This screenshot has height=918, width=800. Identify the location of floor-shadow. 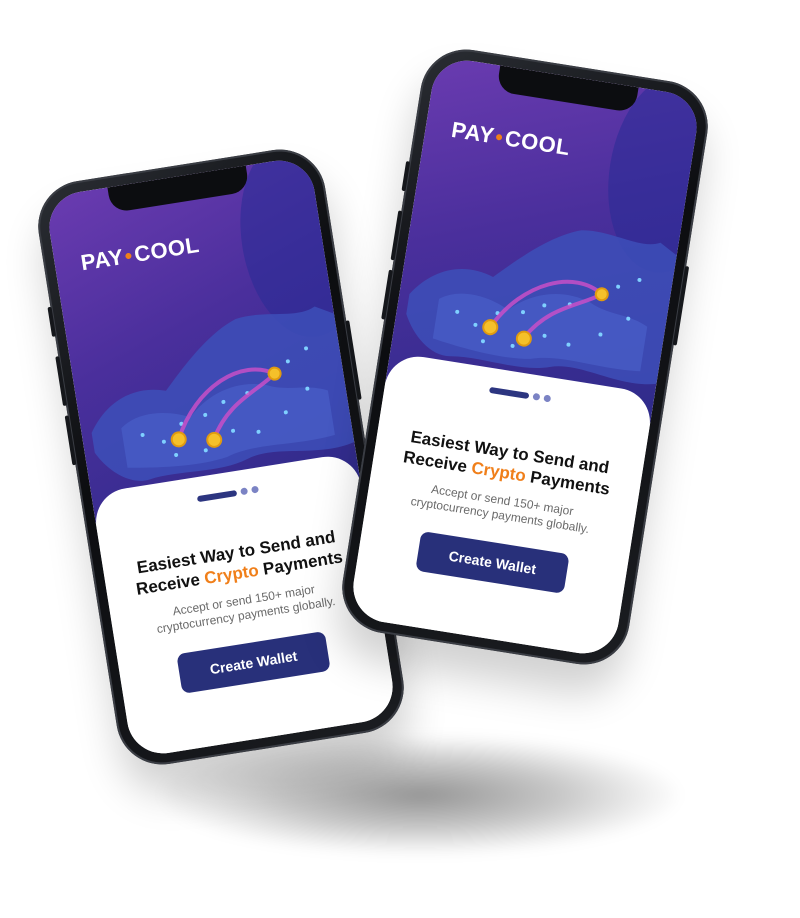
(420, 795).